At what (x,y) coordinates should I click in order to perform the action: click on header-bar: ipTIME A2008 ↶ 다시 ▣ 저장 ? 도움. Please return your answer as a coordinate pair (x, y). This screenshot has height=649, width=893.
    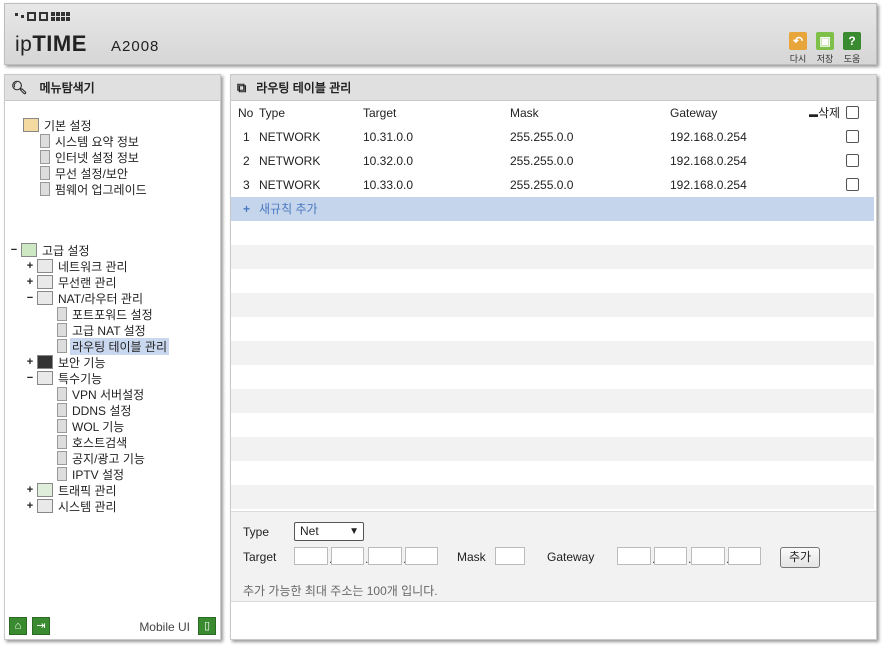
    Looking at the image, I should click on (440, 34).